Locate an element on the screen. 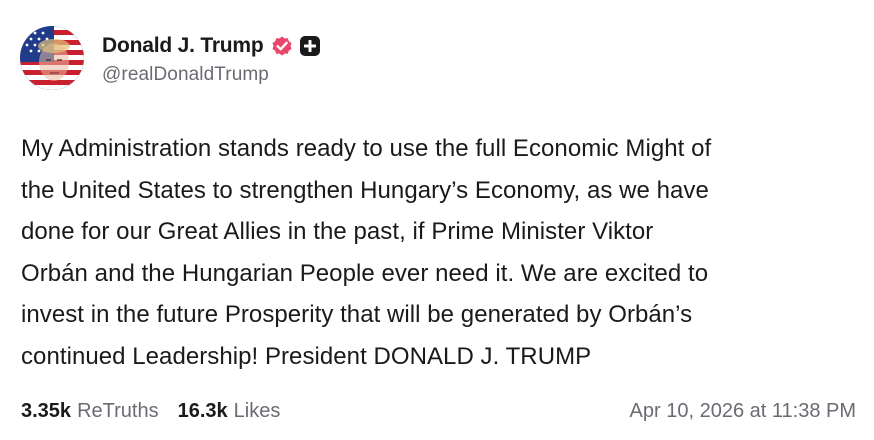  retruths-stat: 3.35k ReTruths is located at coordinates (90, 411).